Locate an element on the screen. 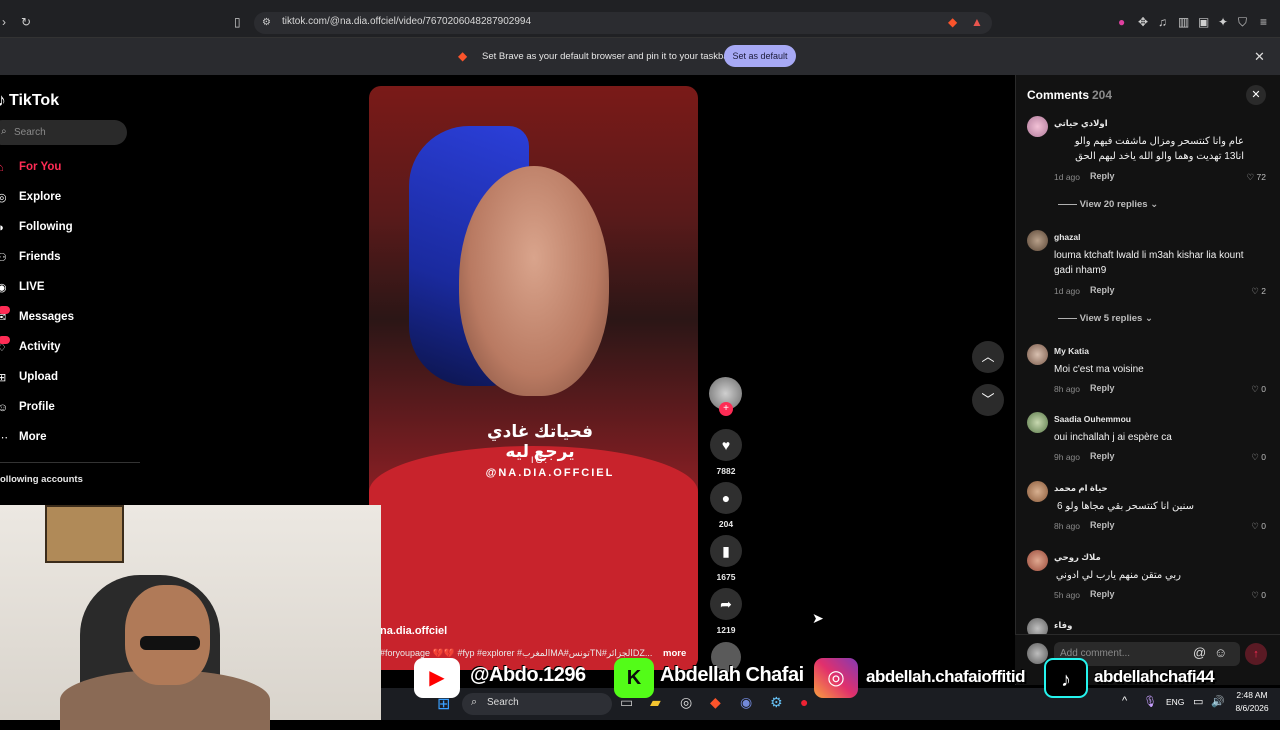 This screenshot has height=730, width=1280. brave-taskbar-icon: ◆ is located at coordinates (715, 702).